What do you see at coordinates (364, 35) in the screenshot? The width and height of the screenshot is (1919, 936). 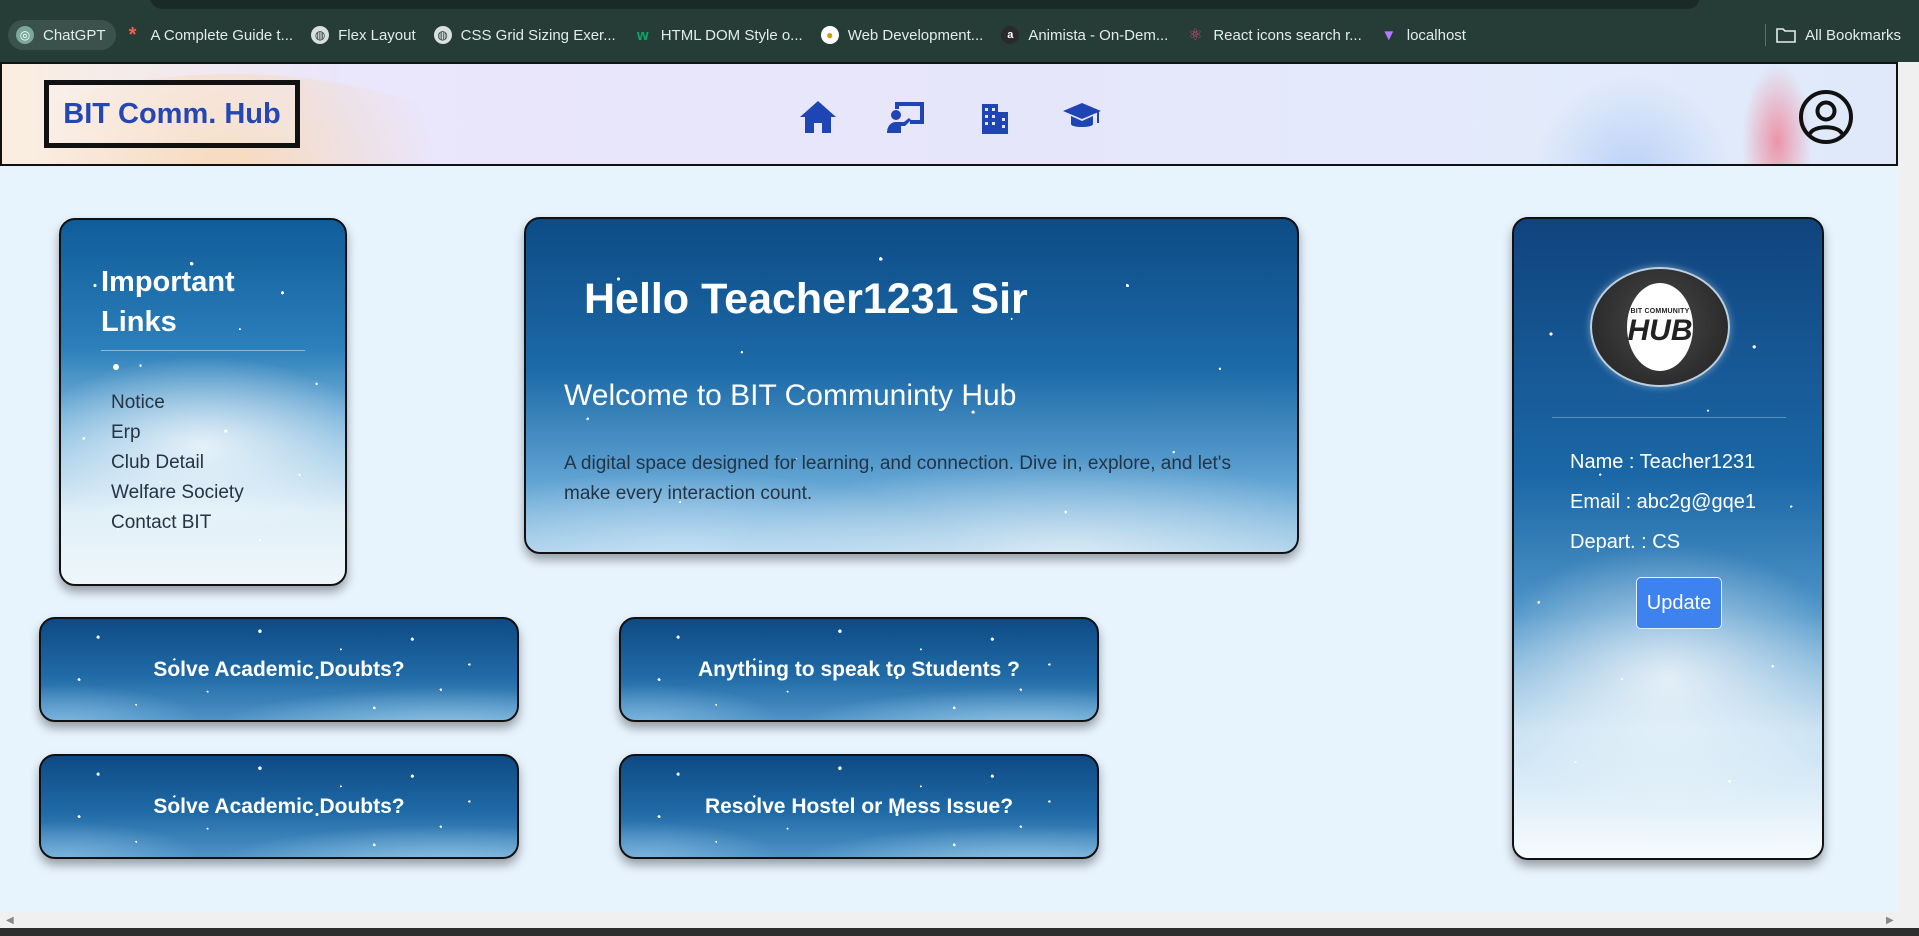 I see `bookmark-flex-layout: ◍ Flex Layout` at bounding box center [364, 35].